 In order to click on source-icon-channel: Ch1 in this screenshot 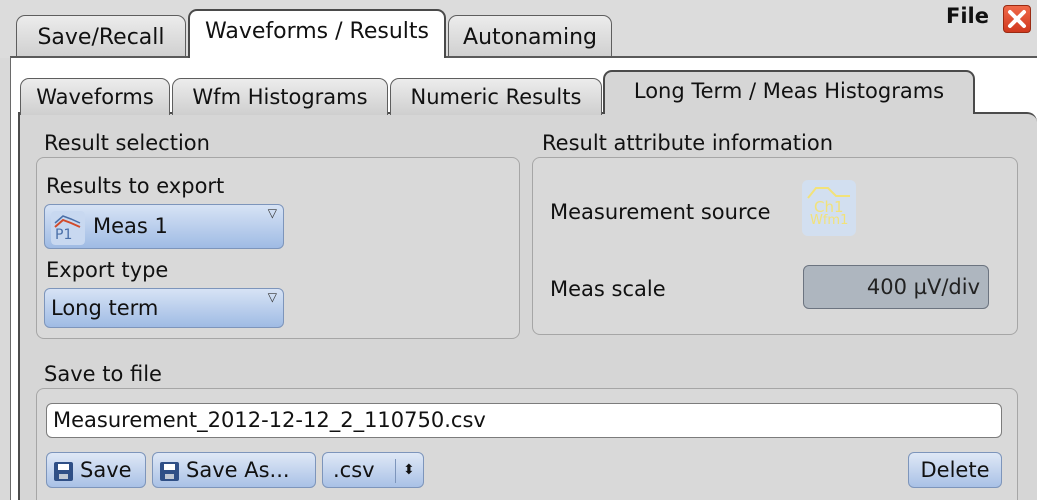, I will do `click(829, 207)`.